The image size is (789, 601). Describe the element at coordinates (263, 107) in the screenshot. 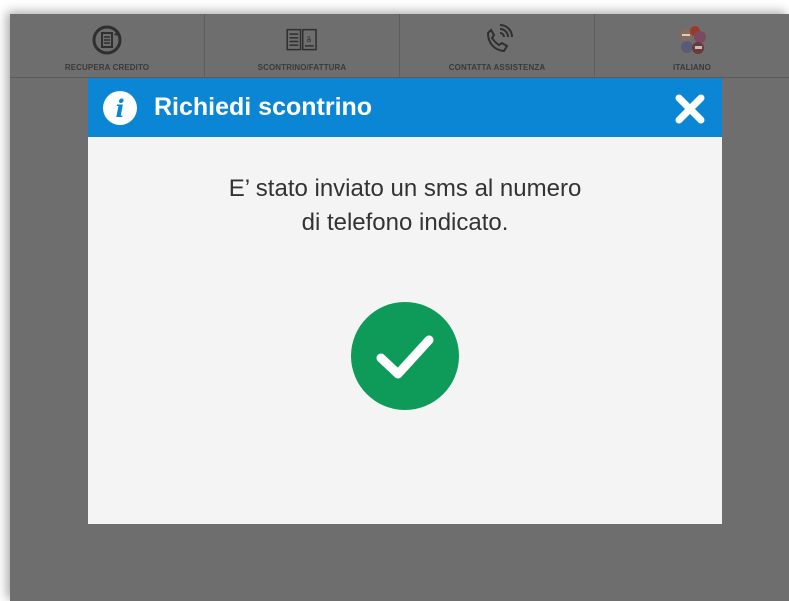

I see `dialog-title: Richiedi scontrino` at that location.